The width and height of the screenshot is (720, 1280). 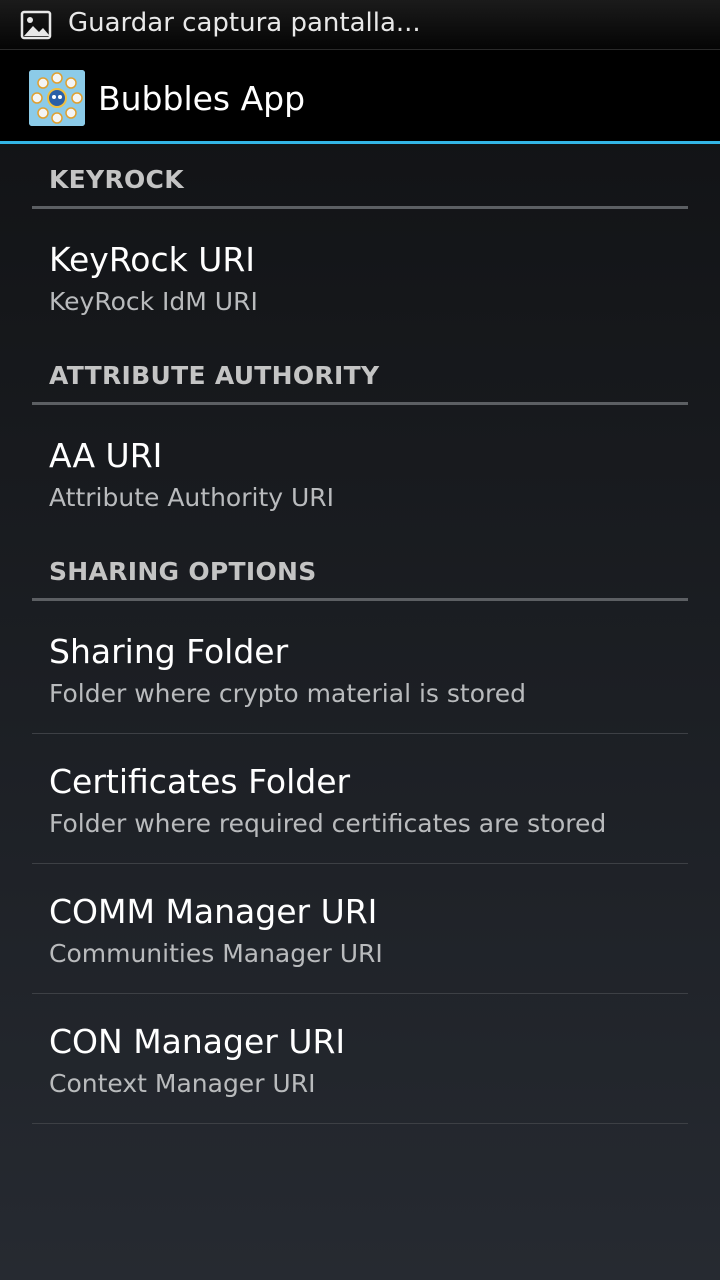 I want to click on category-title: ATTRIBUTE AUTHORITY, so click(x=214, y=375).